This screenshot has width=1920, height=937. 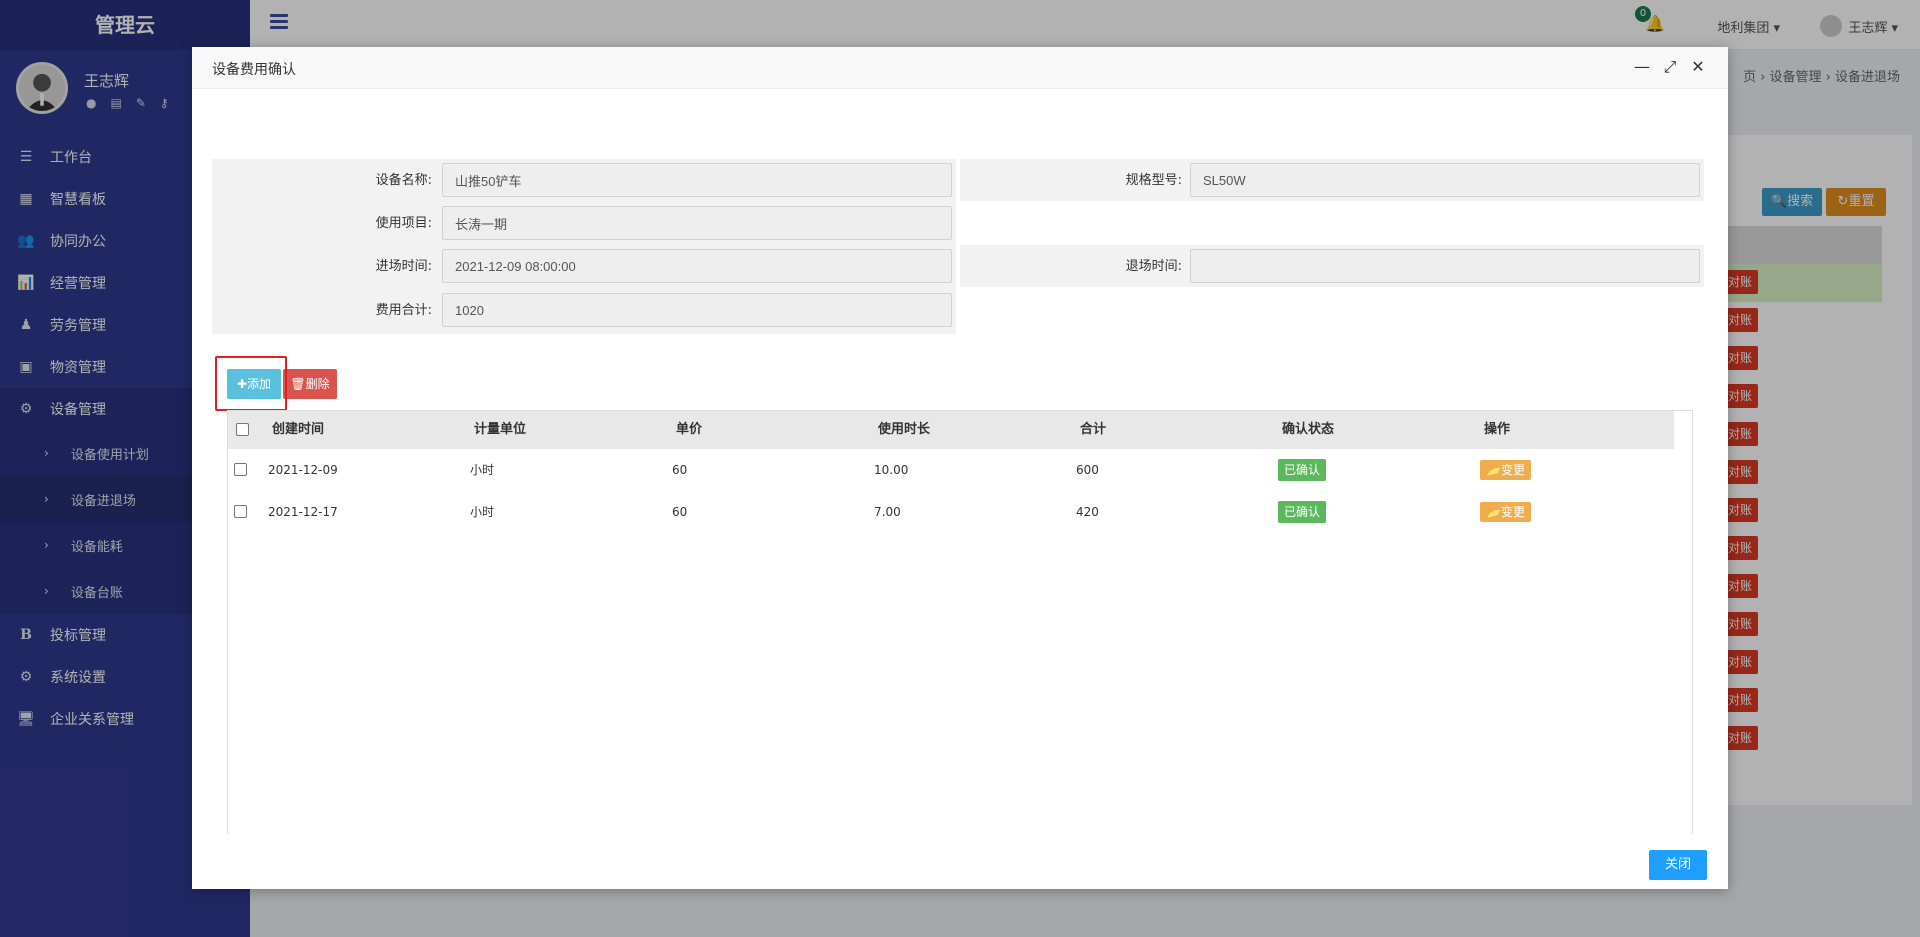 What do you see at coordinates (951, 512) in the screenshot?
I see `table-row: 2021-12-17 小时 60 7.00 420 已确认 📂变更` at bounding box center [951, 512].